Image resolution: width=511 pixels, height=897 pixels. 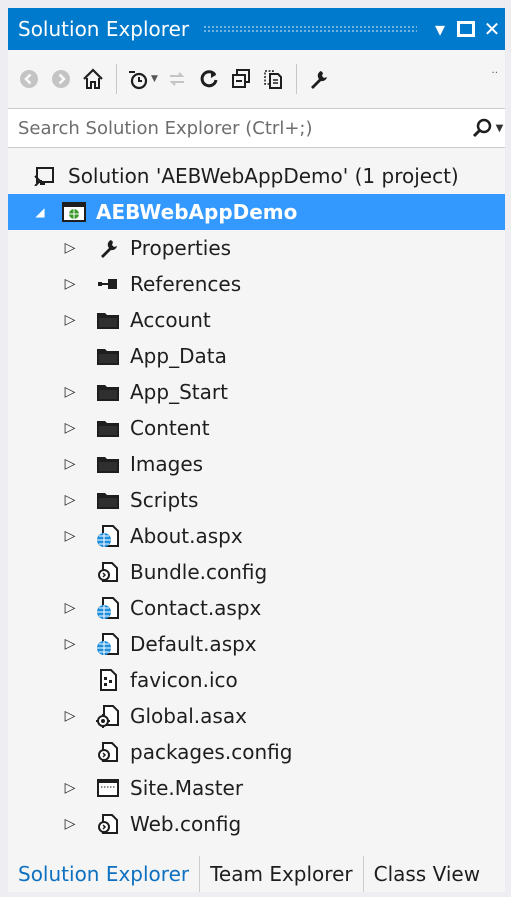 I want to click on title-bar-grip, so click(x=310, y=29).